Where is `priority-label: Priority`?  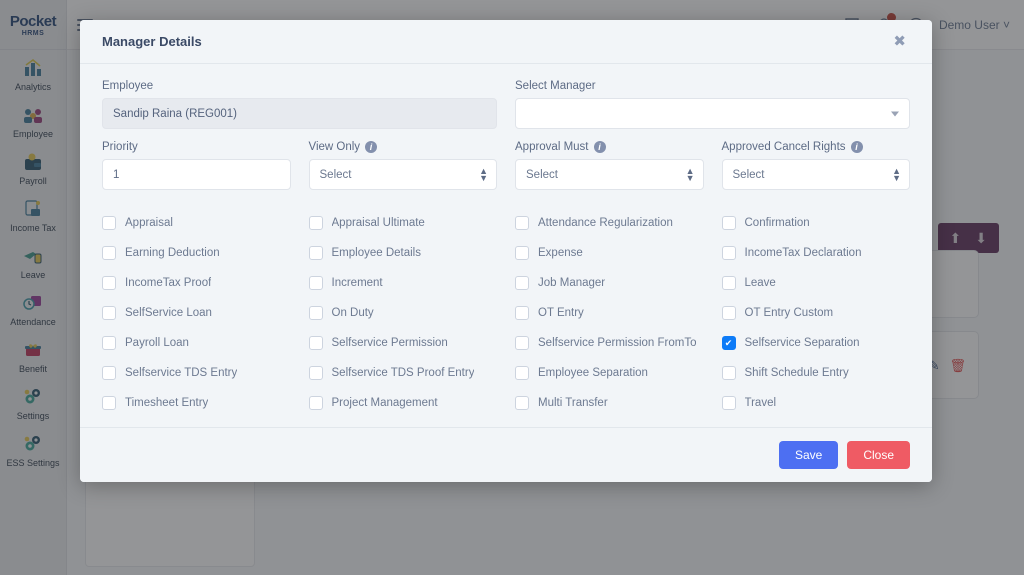
priority-label: Priority is located at coordinates (120, 147).